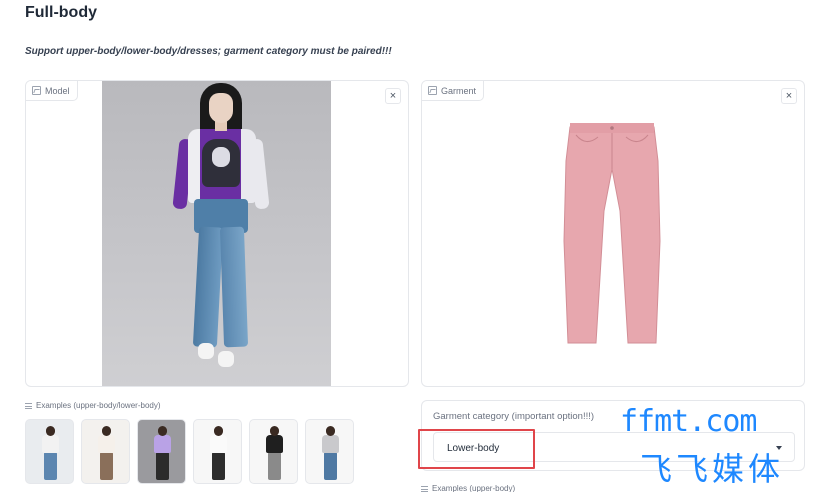 This screenshot has width=815, height=492. I want to click on model-panel-label: Model, so click(52, 91).